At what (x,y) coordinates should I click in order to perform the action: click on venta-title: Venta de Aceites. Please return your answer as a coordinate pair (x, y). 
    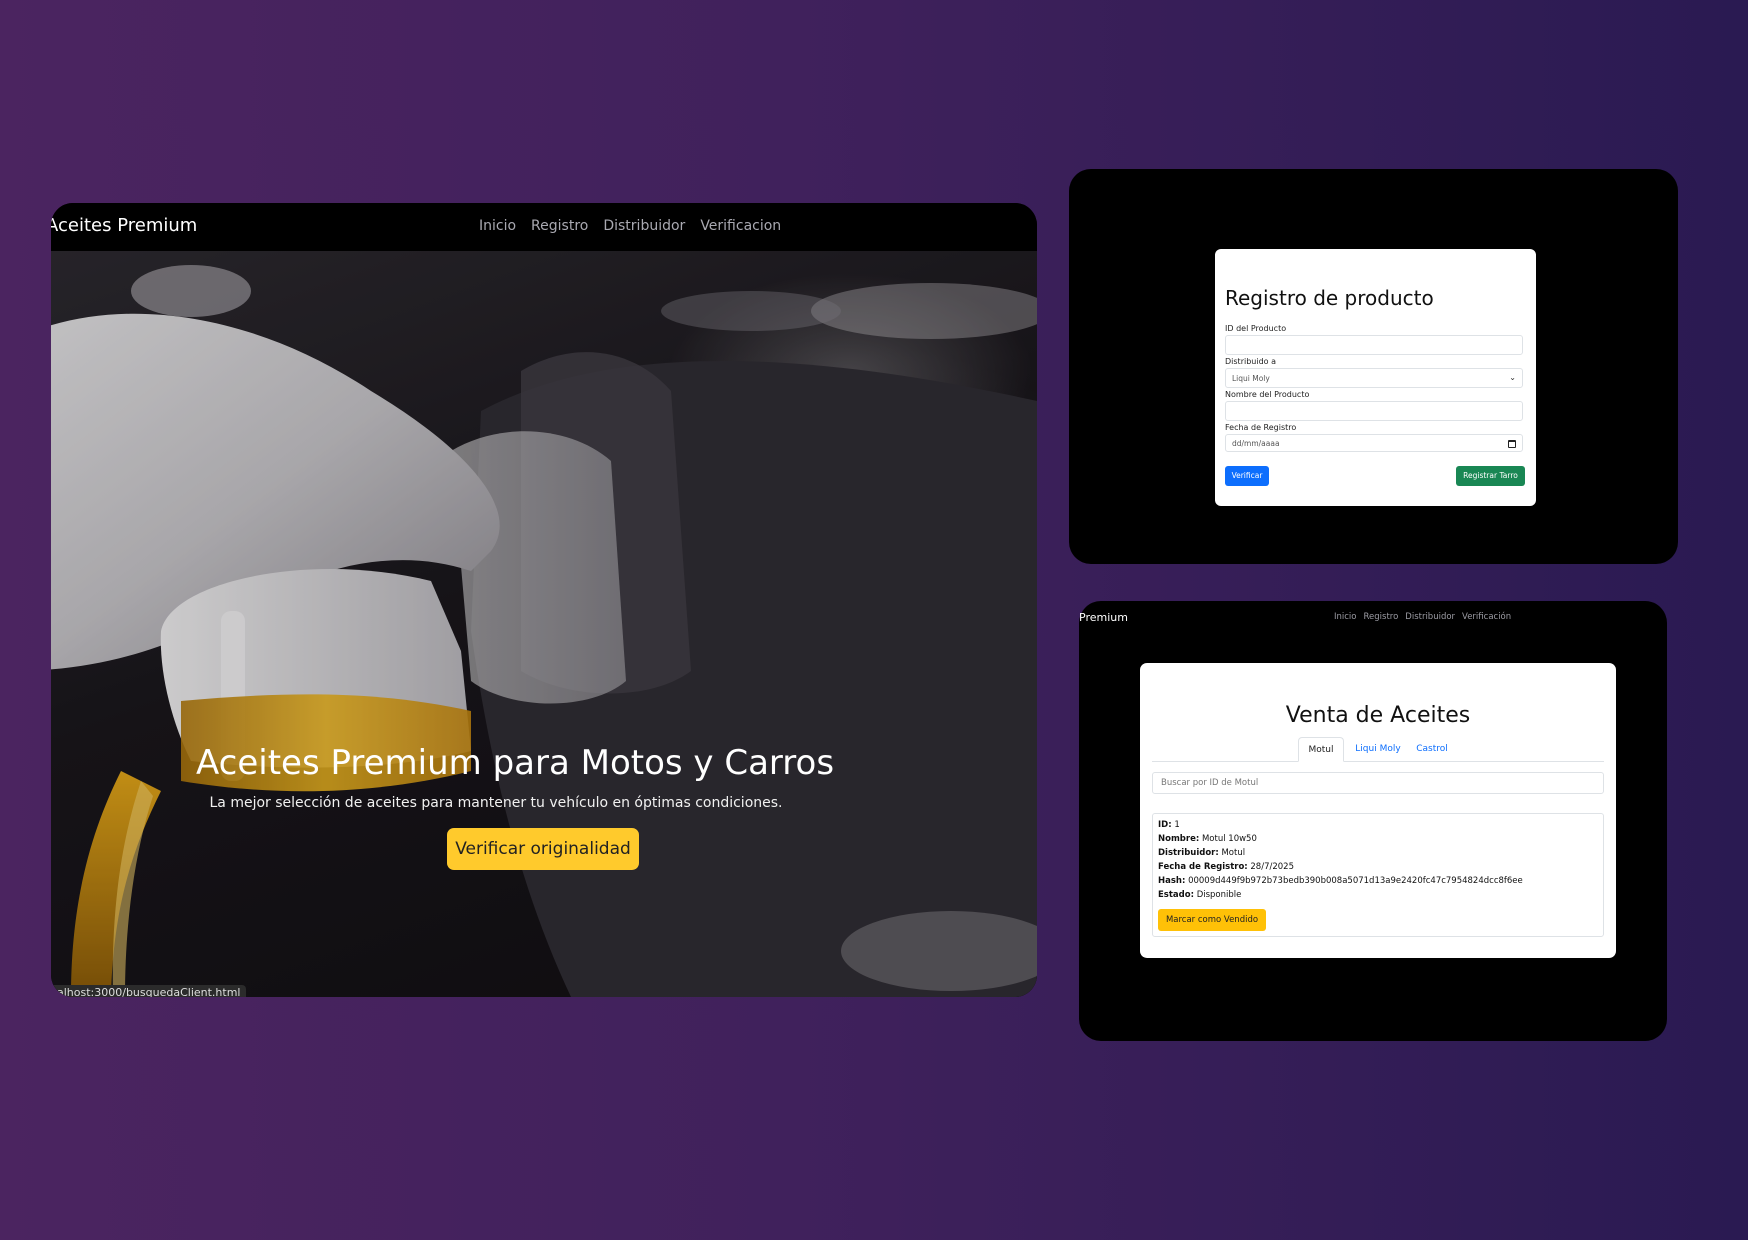
    Looking at the image, I should click on (1378, 715).